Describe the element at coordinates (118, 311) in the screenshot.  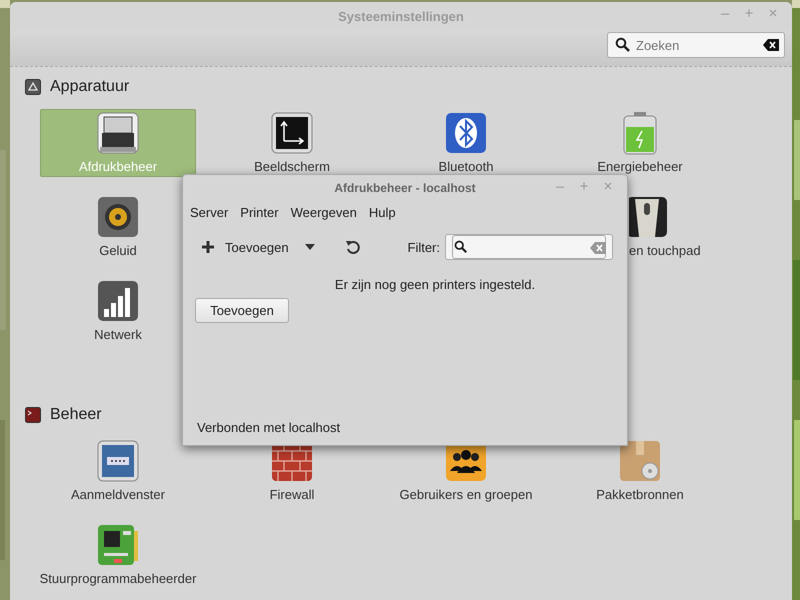
I see `settings-item: Netwerk` at that location.